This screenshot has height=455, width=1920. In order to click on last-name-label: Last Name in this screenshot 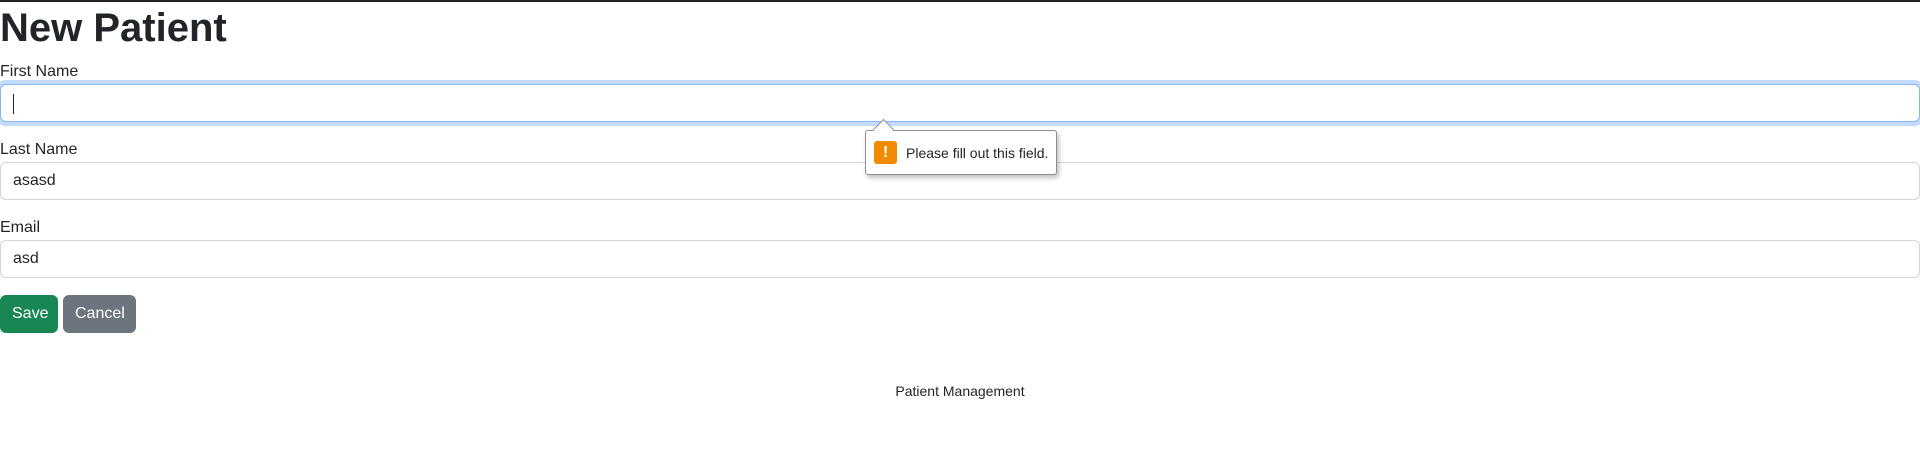, I will do `click(39, 149)`.